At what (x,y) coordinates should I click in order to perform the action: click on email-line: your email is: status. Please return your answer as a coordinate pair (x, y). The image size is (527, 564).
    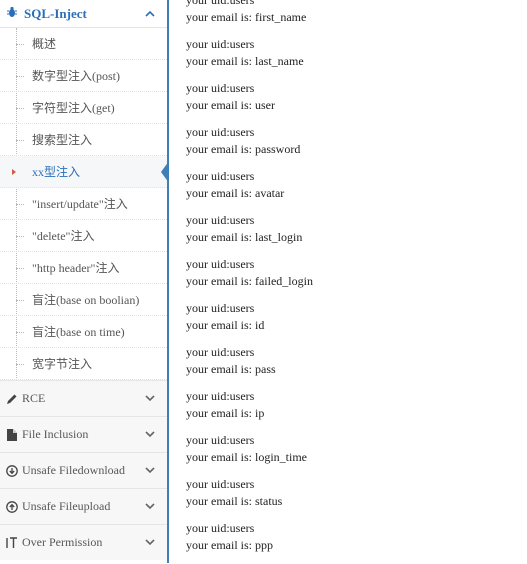
    Looking at the image, I should click on (234, 501).